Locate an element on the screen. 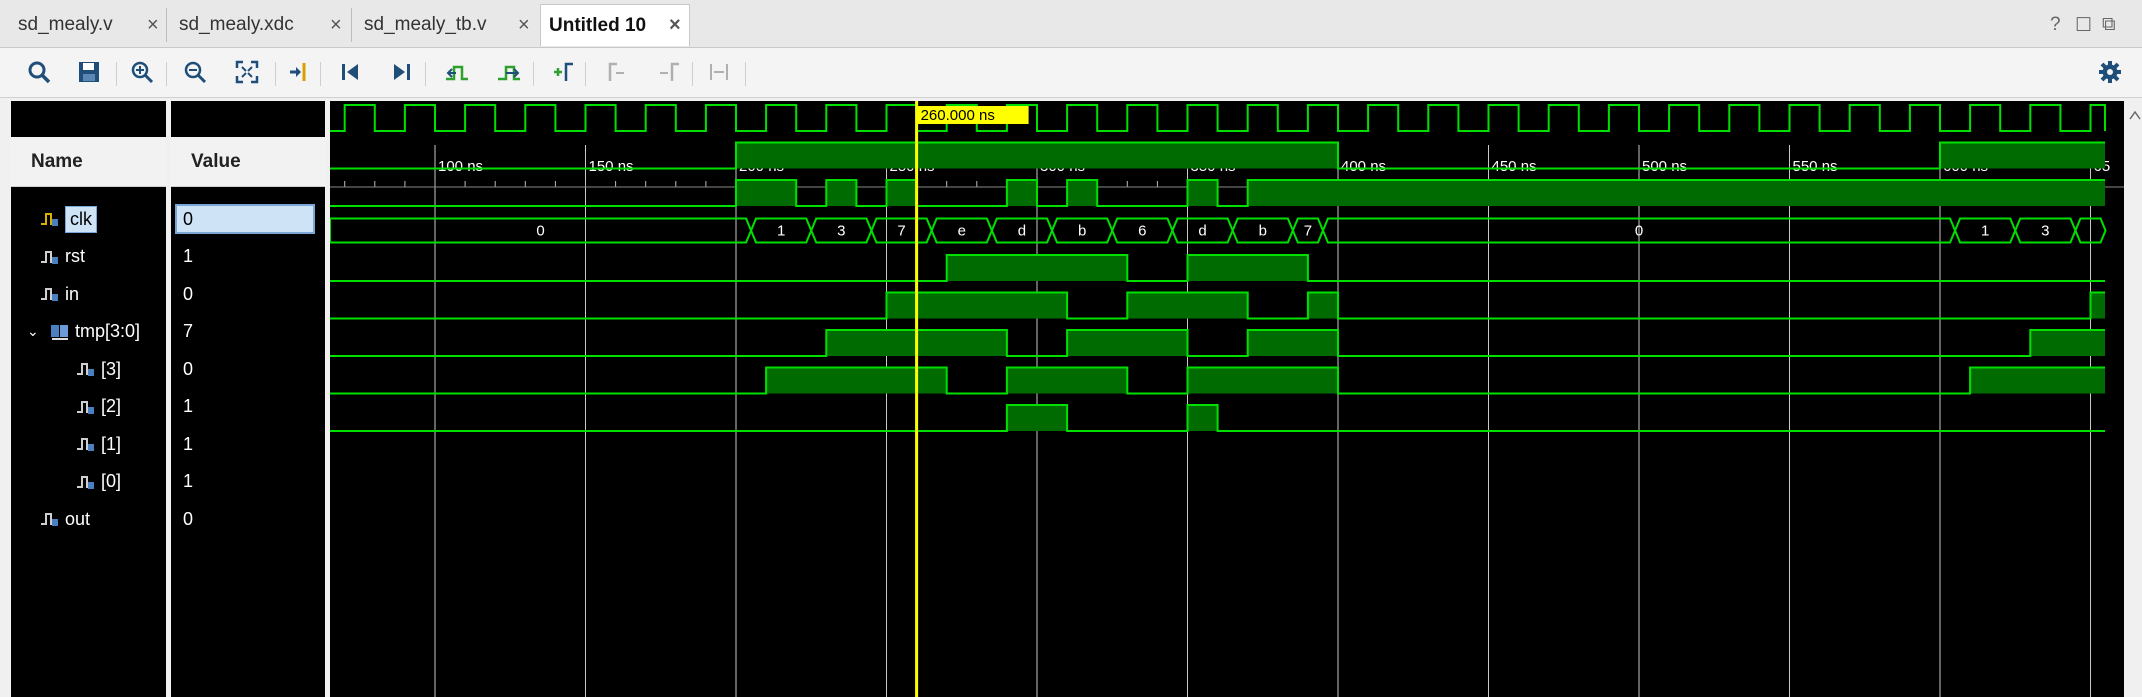 This screenshot has width=2142, height=697. help-icon: ? is located at coordinates (2055, 25).